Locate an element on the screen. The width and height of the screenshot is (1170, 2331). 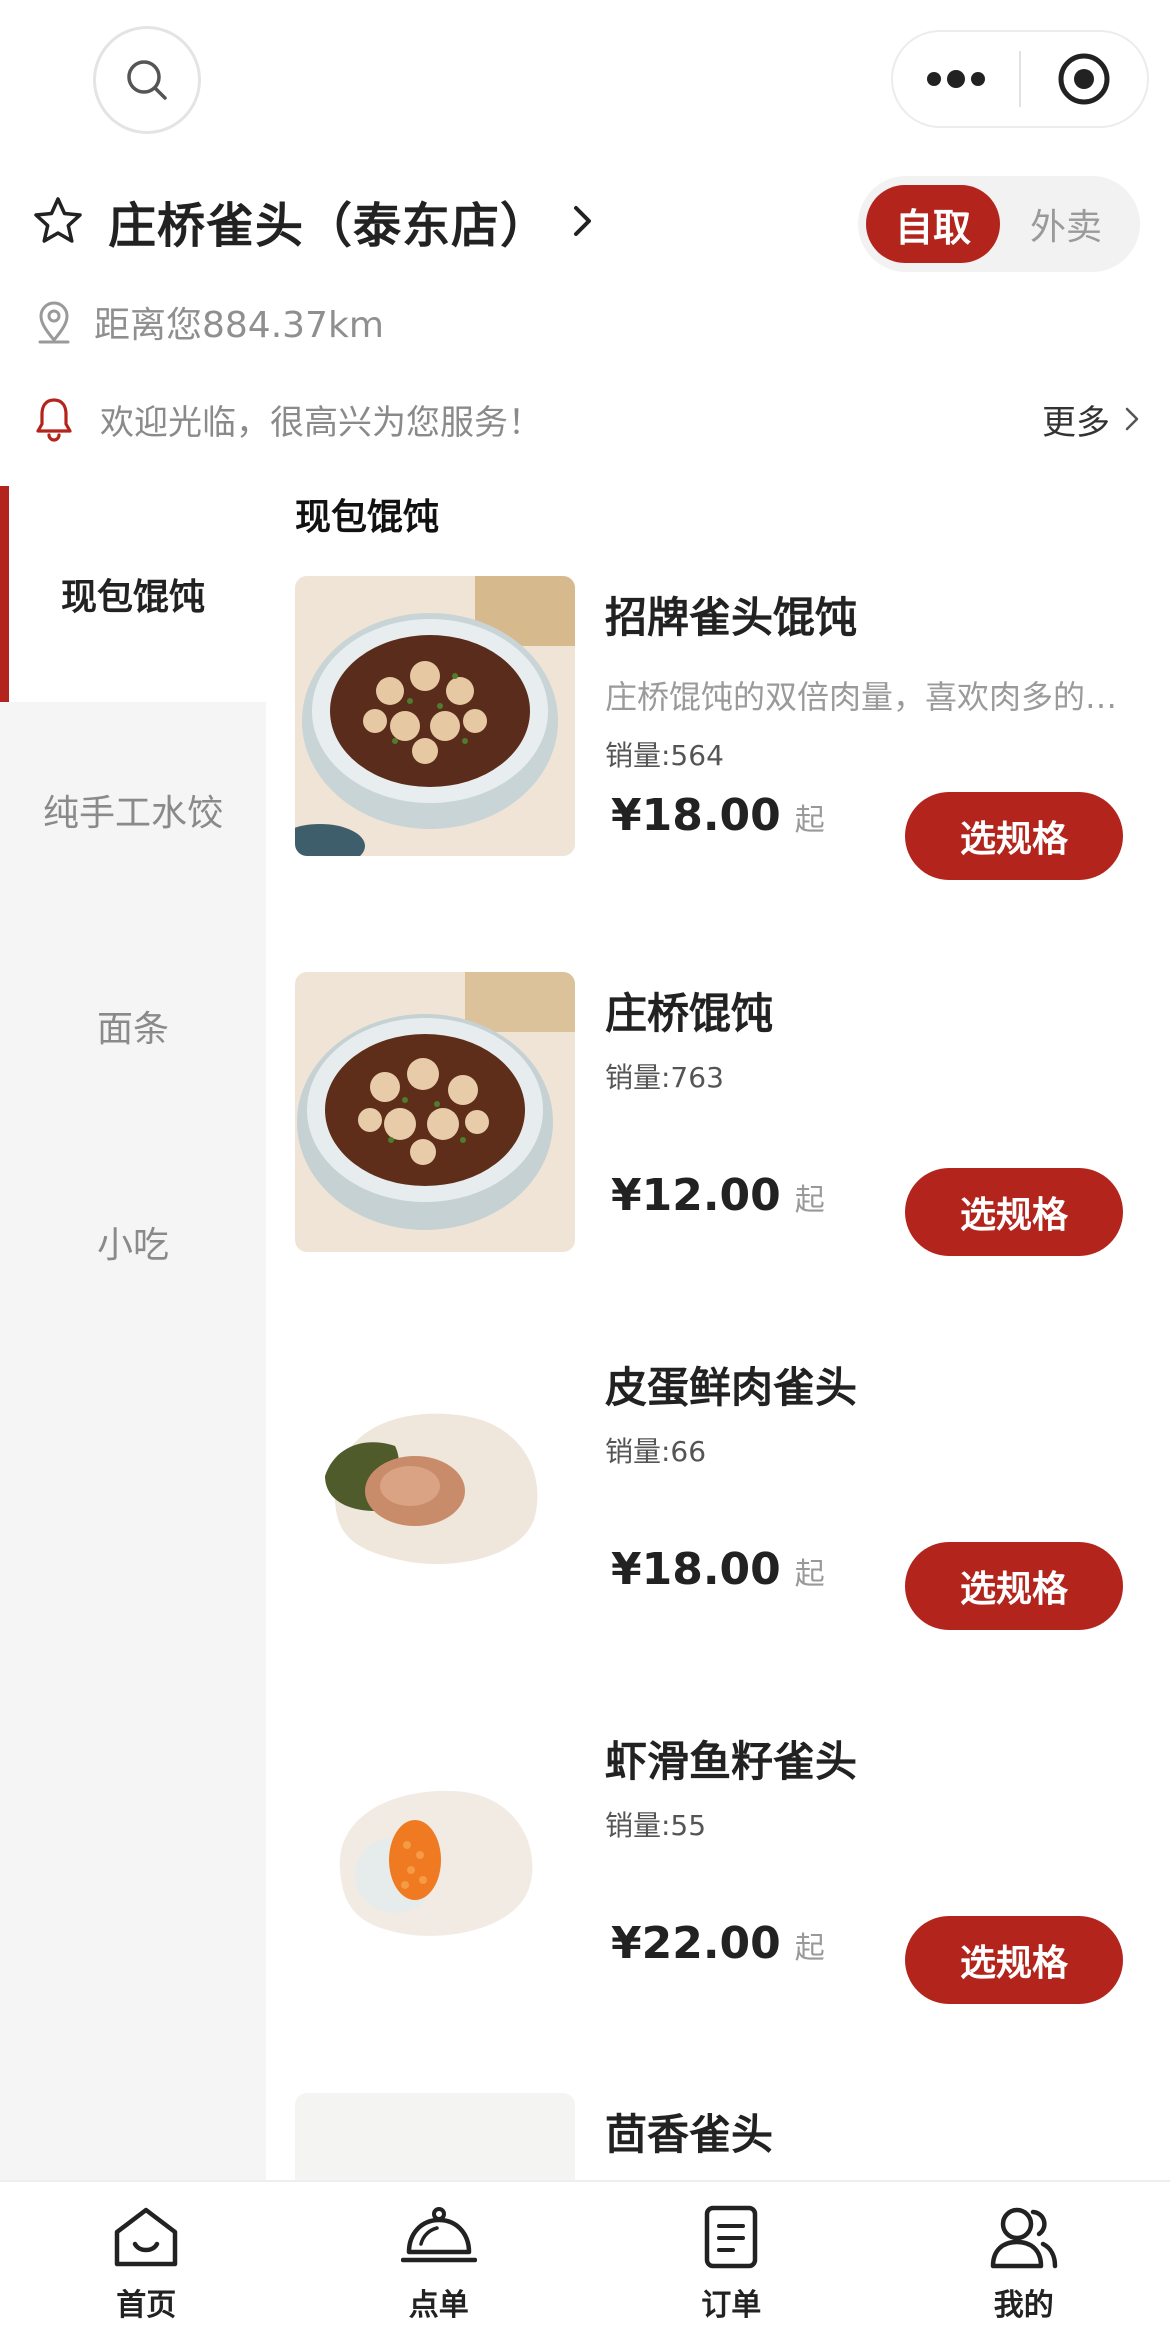
tab-home: 首页 is located at coordinates (146, 2256).